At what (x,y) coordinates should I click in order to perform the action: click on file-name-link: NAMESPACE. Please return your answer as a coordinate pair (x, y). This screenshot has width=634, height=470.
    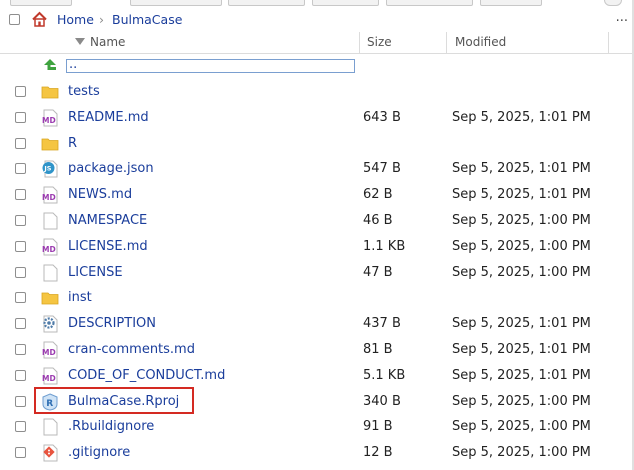
    Looking at the image, I should click on (107, 220).